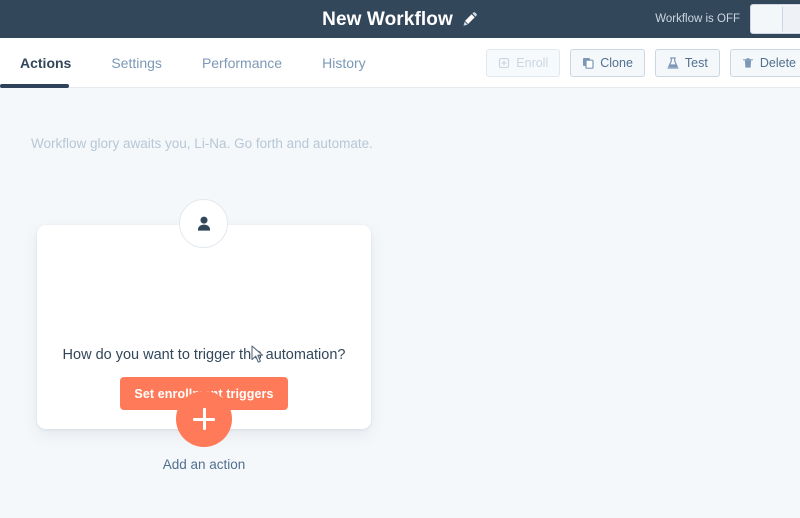 The image size is (800, 518). I want to click on tab-actions-label: Actions, so click(46, 63).